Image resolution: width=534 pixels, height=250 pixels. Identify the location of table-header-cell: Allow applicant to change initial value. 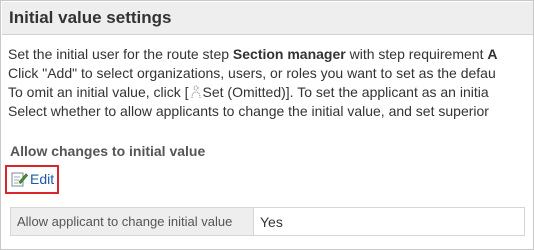
(132, 221).